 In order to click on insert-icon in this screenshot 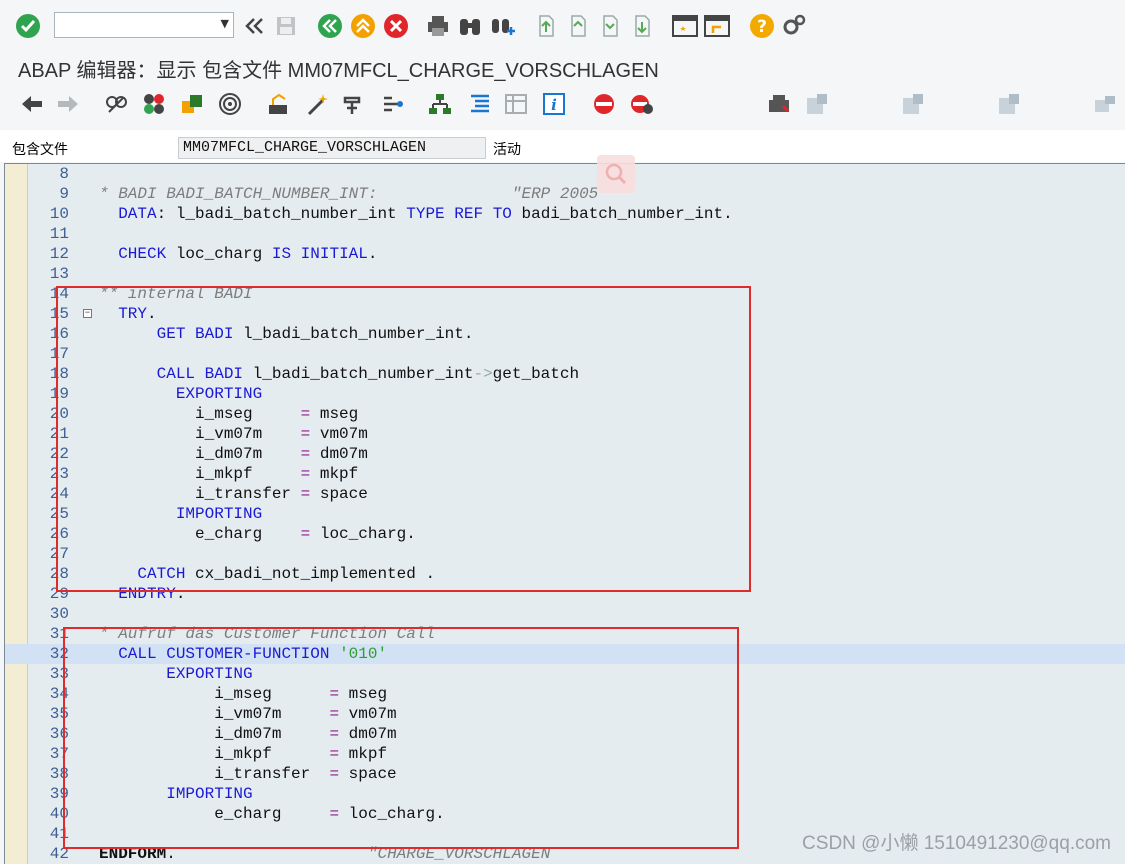, I will do `click(816, 104)`.